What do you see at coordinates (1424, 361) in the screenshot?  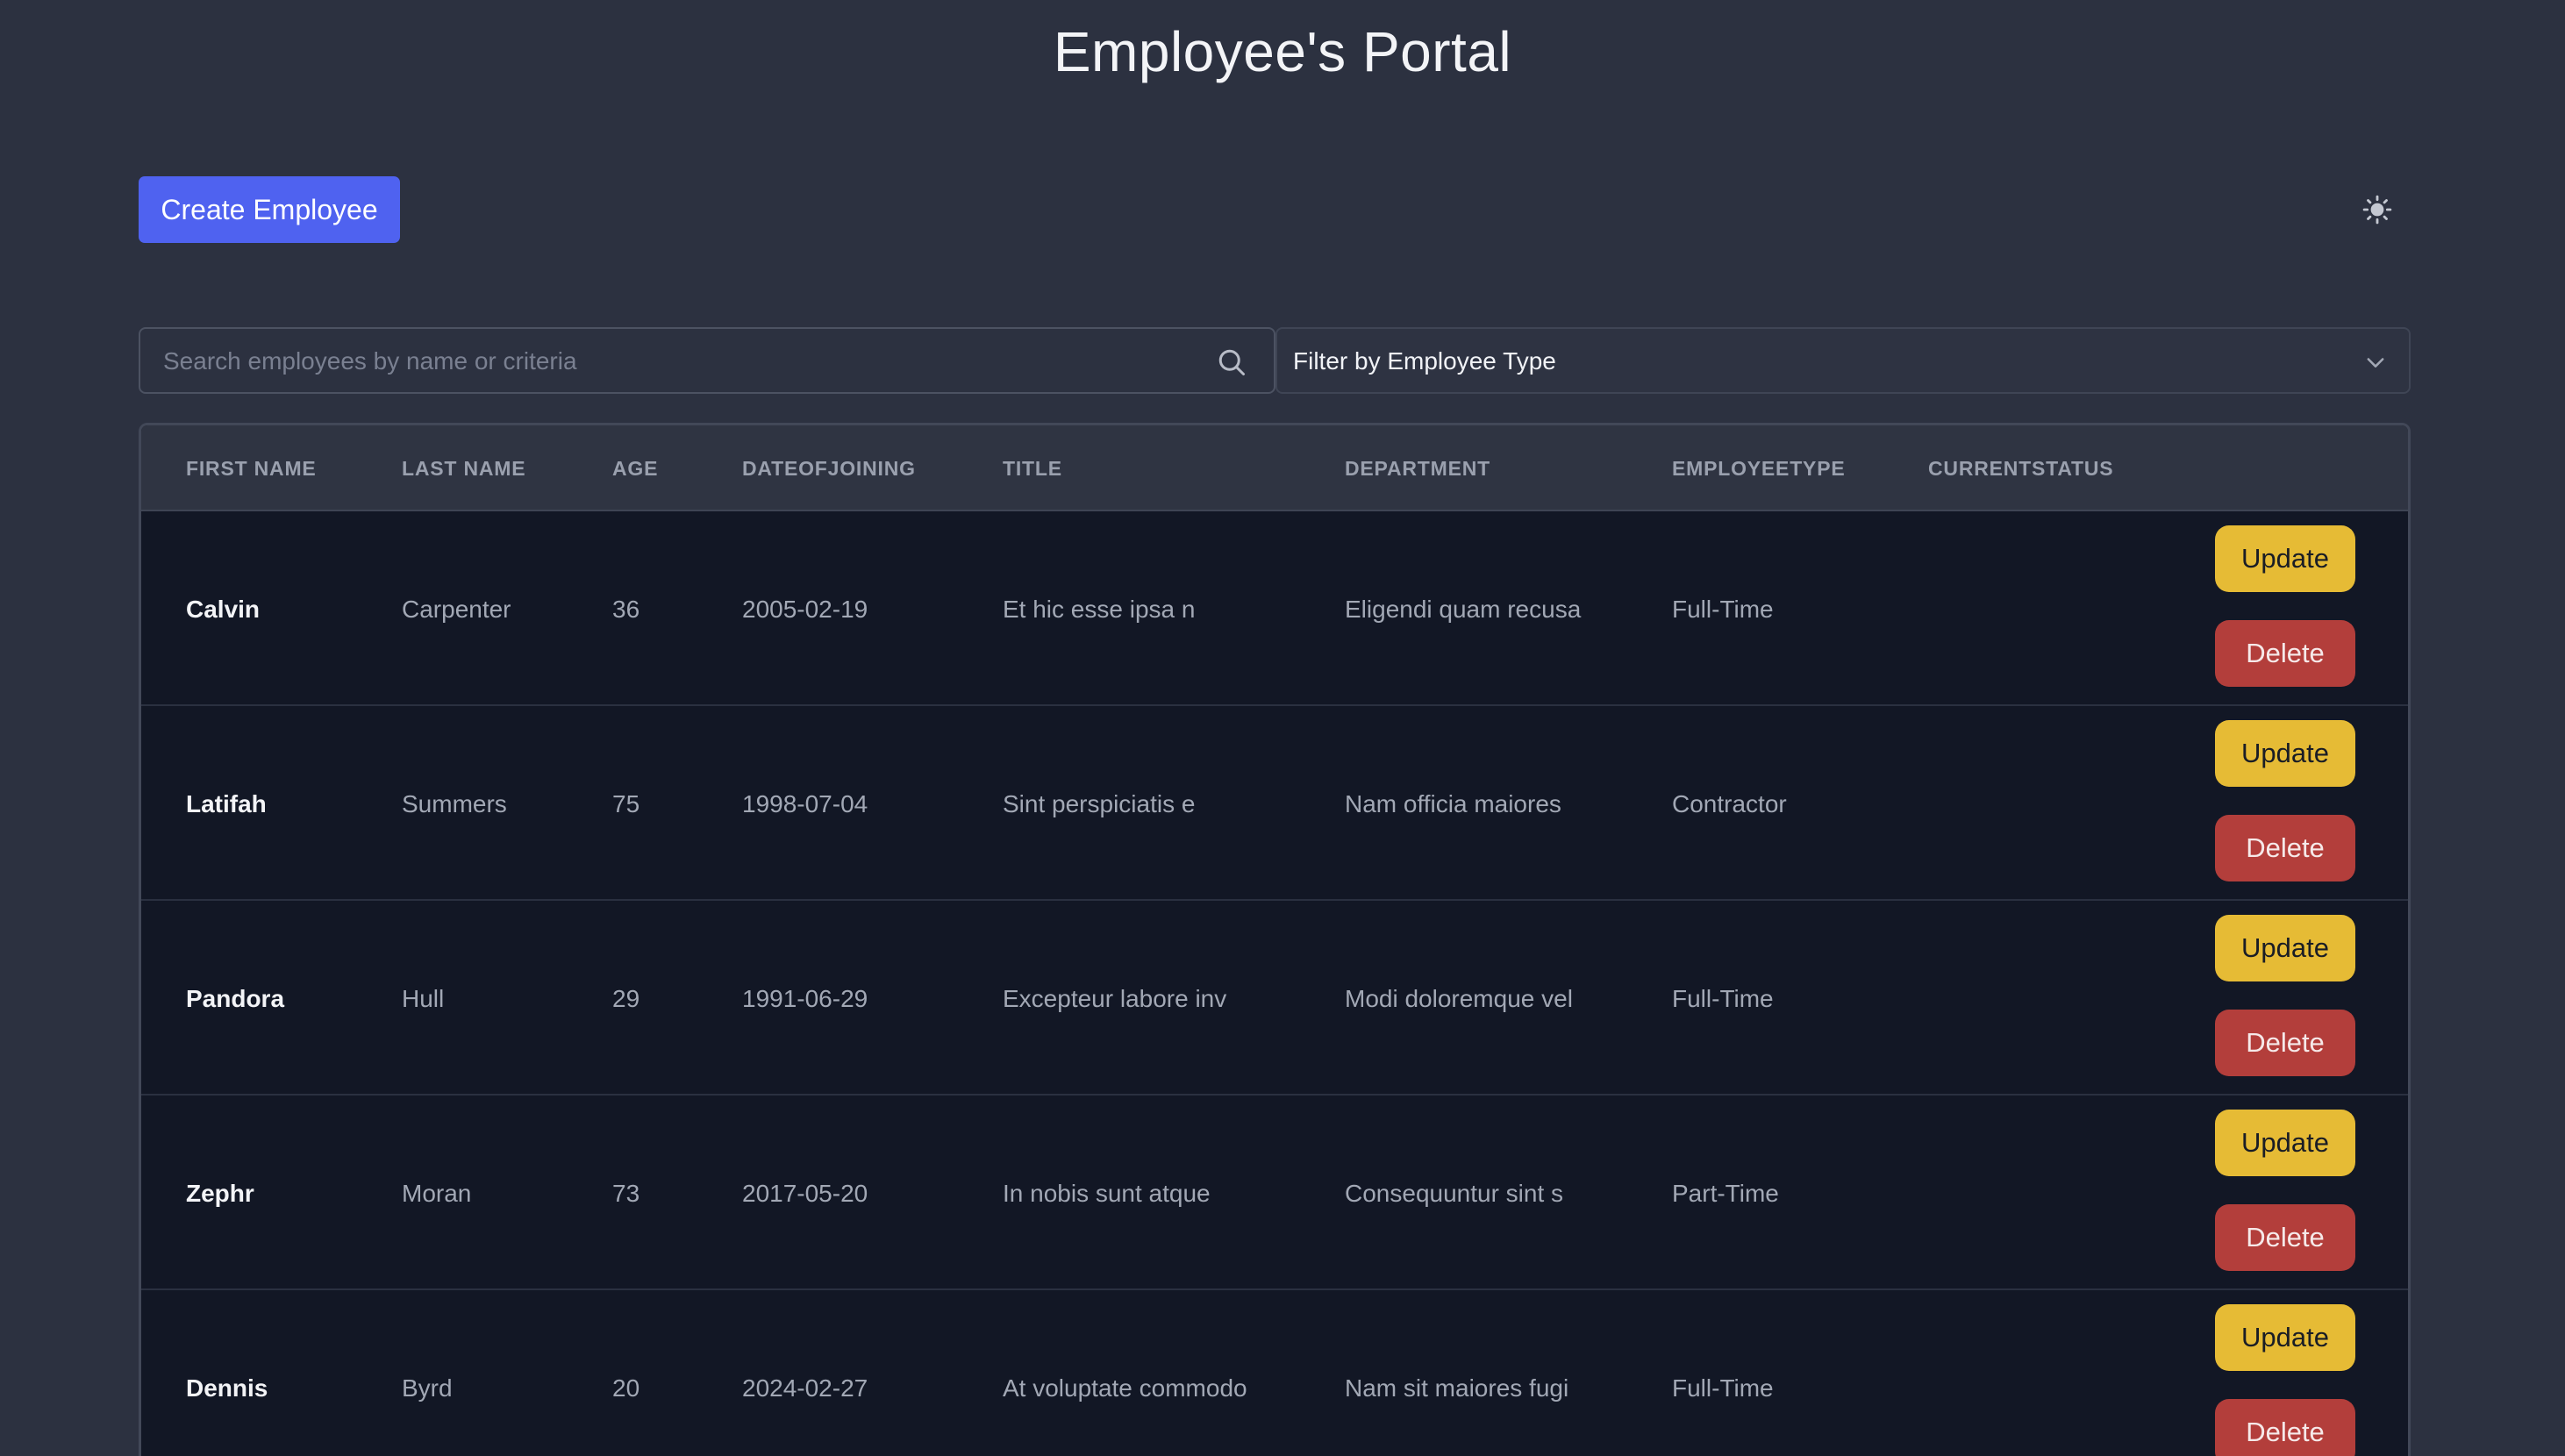 I see `filter-selected-value: Filter by Employee Type` at bounding box center [1424, 361].